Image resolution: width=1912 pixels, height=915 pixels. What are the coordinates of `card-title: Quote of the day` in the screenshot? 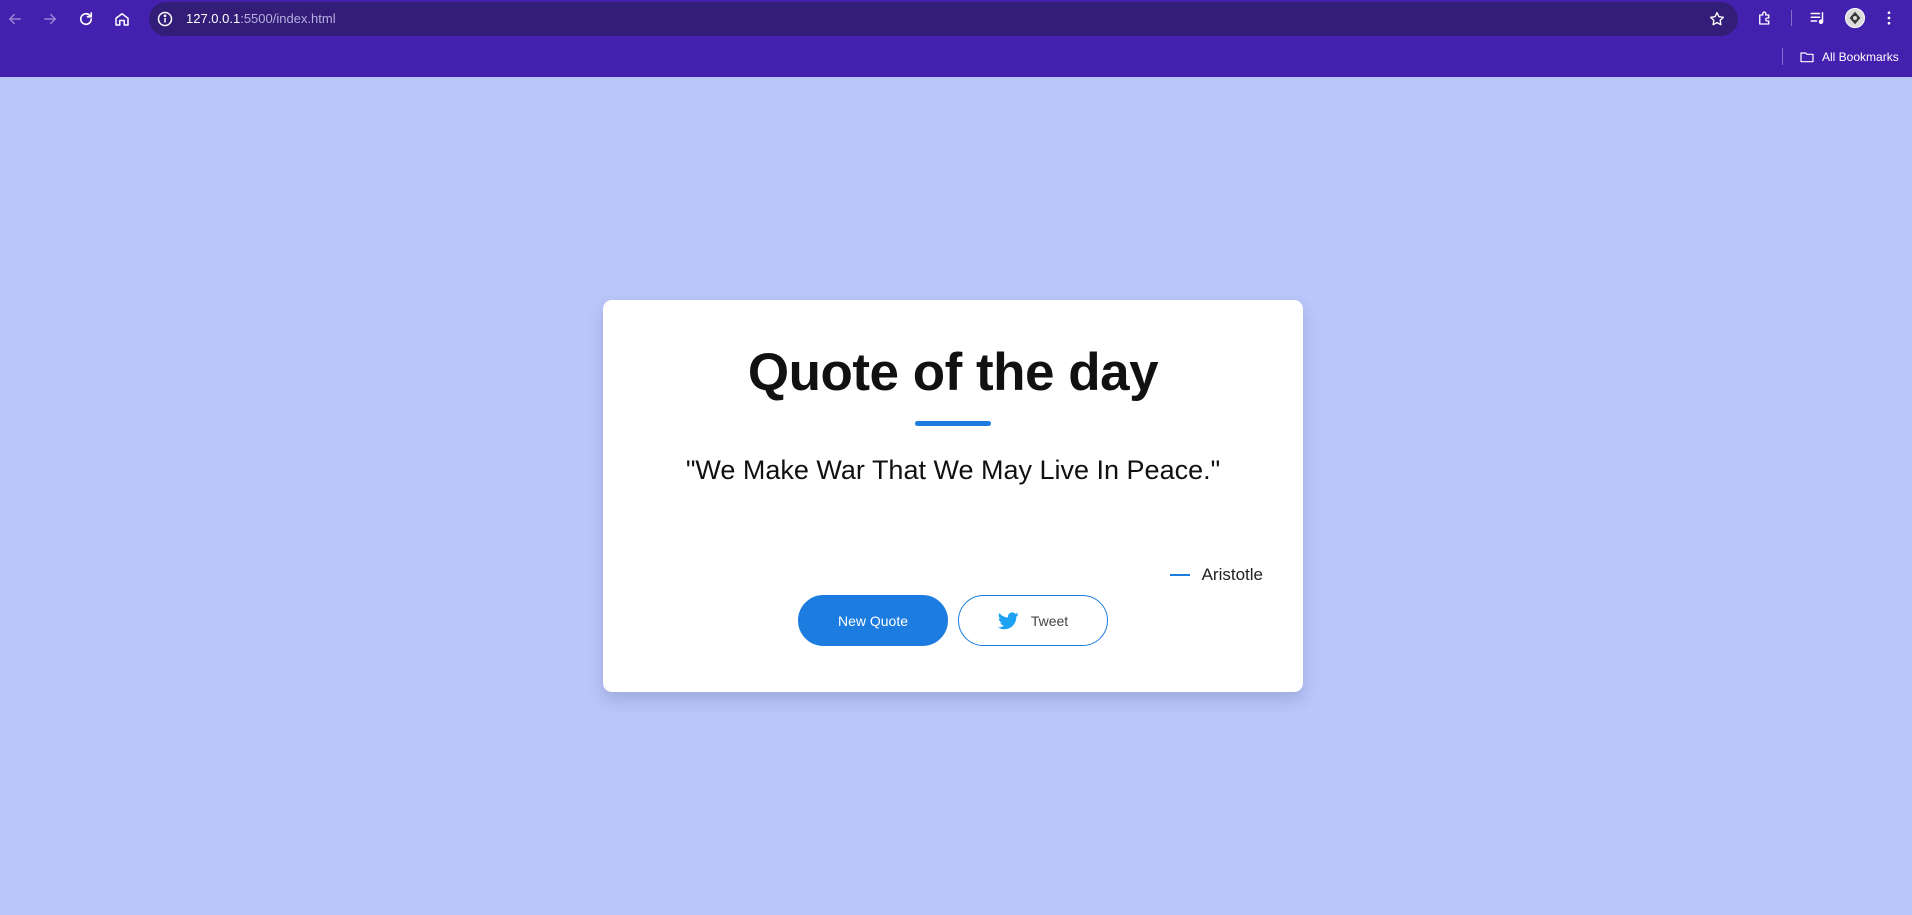 It's located at (953, 372).